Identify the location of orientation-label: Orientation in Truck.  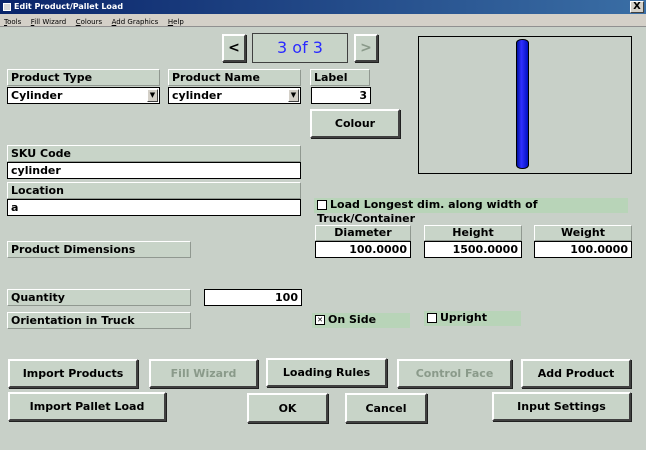
(99, 320).